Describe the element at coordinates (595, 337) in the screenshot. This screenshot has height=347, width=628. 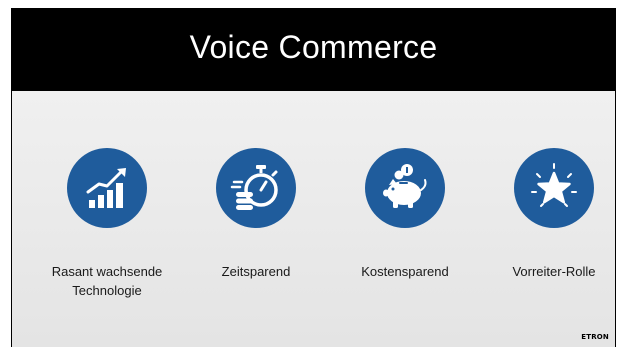
I see `brand-logo: ETRON` at that location.